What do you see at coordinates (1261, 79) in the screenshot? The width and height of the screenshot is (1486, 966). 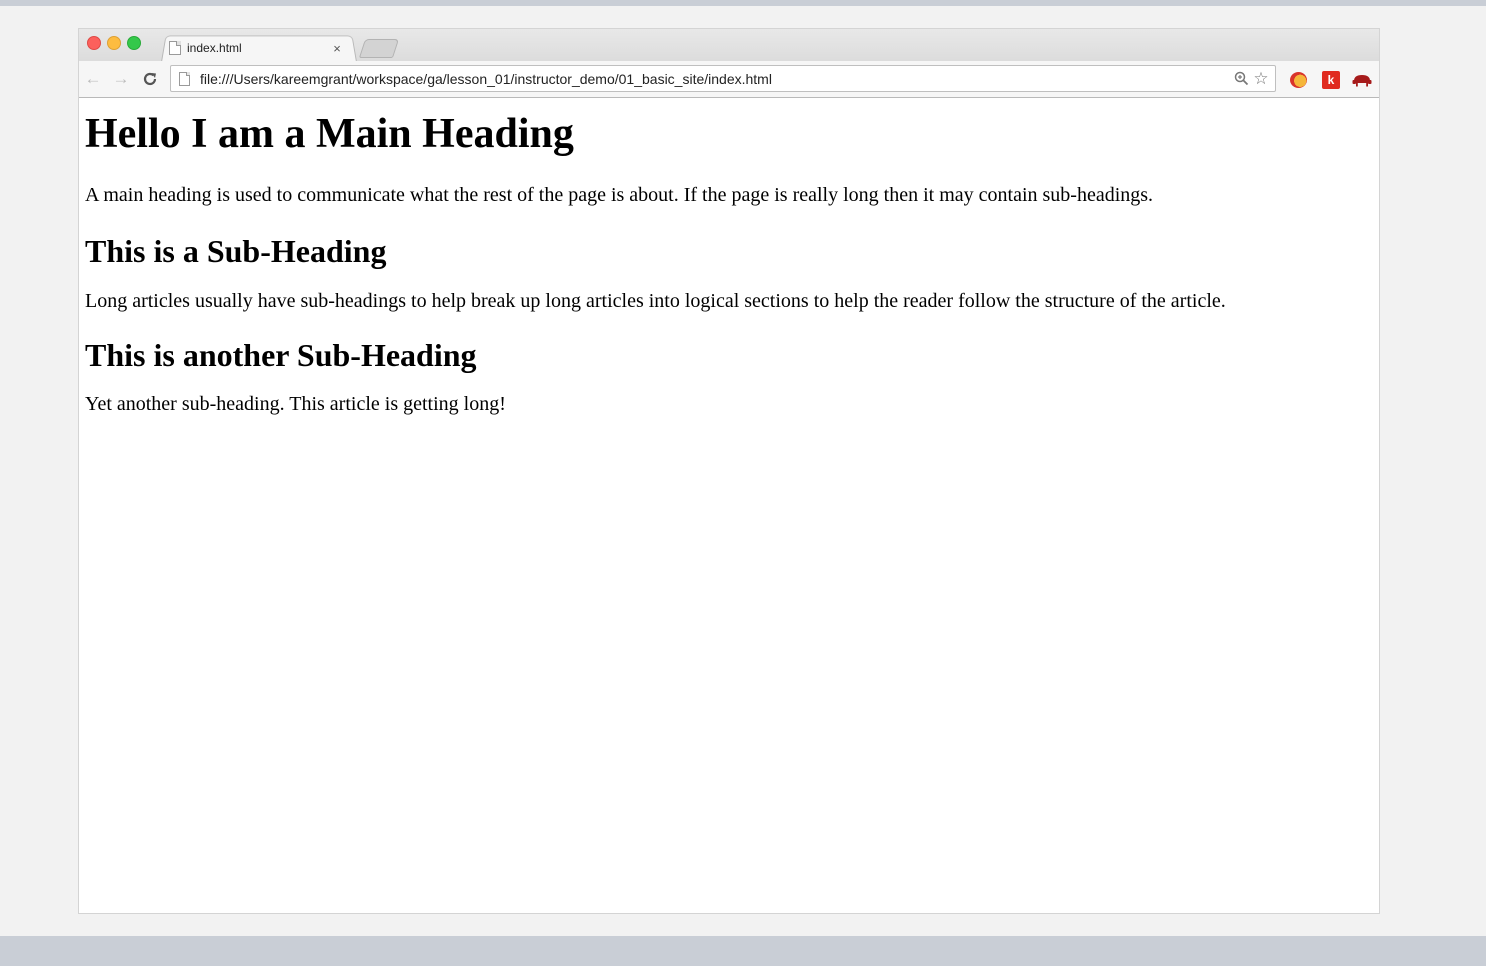 I see `bookmark-star-icon: ☆` at bounding box center [1261, 79].